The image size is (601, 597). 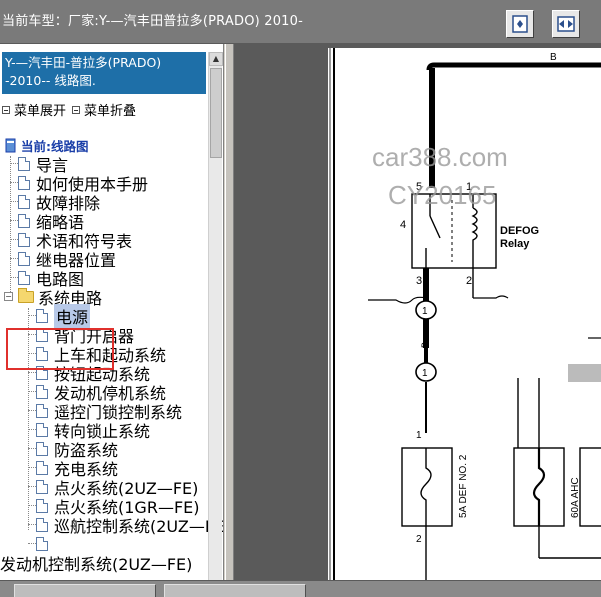 I want to click on tree-item: 发动机控制系统(2UZ—FE), so click(x=96, y=563).